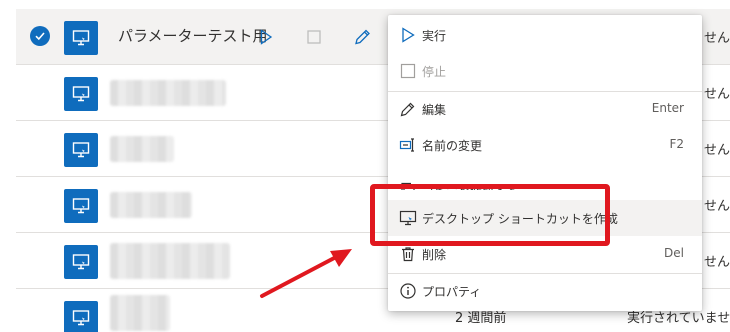 The width and height of the screenshot is (730, 332). Describe the element at coordinates (434, 72) in the screenshot. I see `menu-item-label: 停止` at that location.